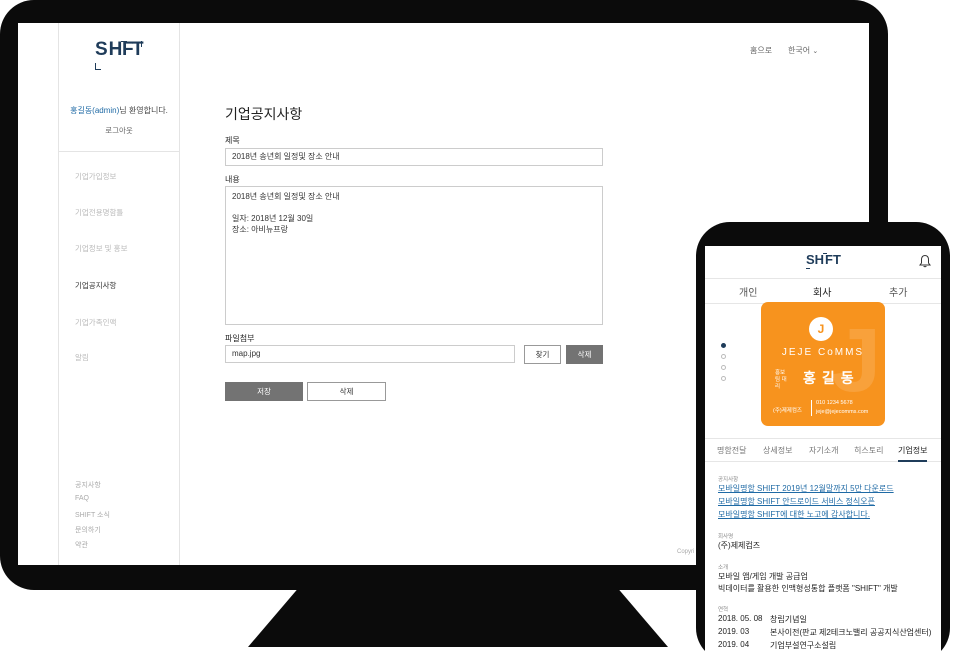 The height and width of the screenshot is (666, 959). Describe the element at coordinates (913, 453) in the screenshot. I see `tab-company-info: 기업정보` at that location.